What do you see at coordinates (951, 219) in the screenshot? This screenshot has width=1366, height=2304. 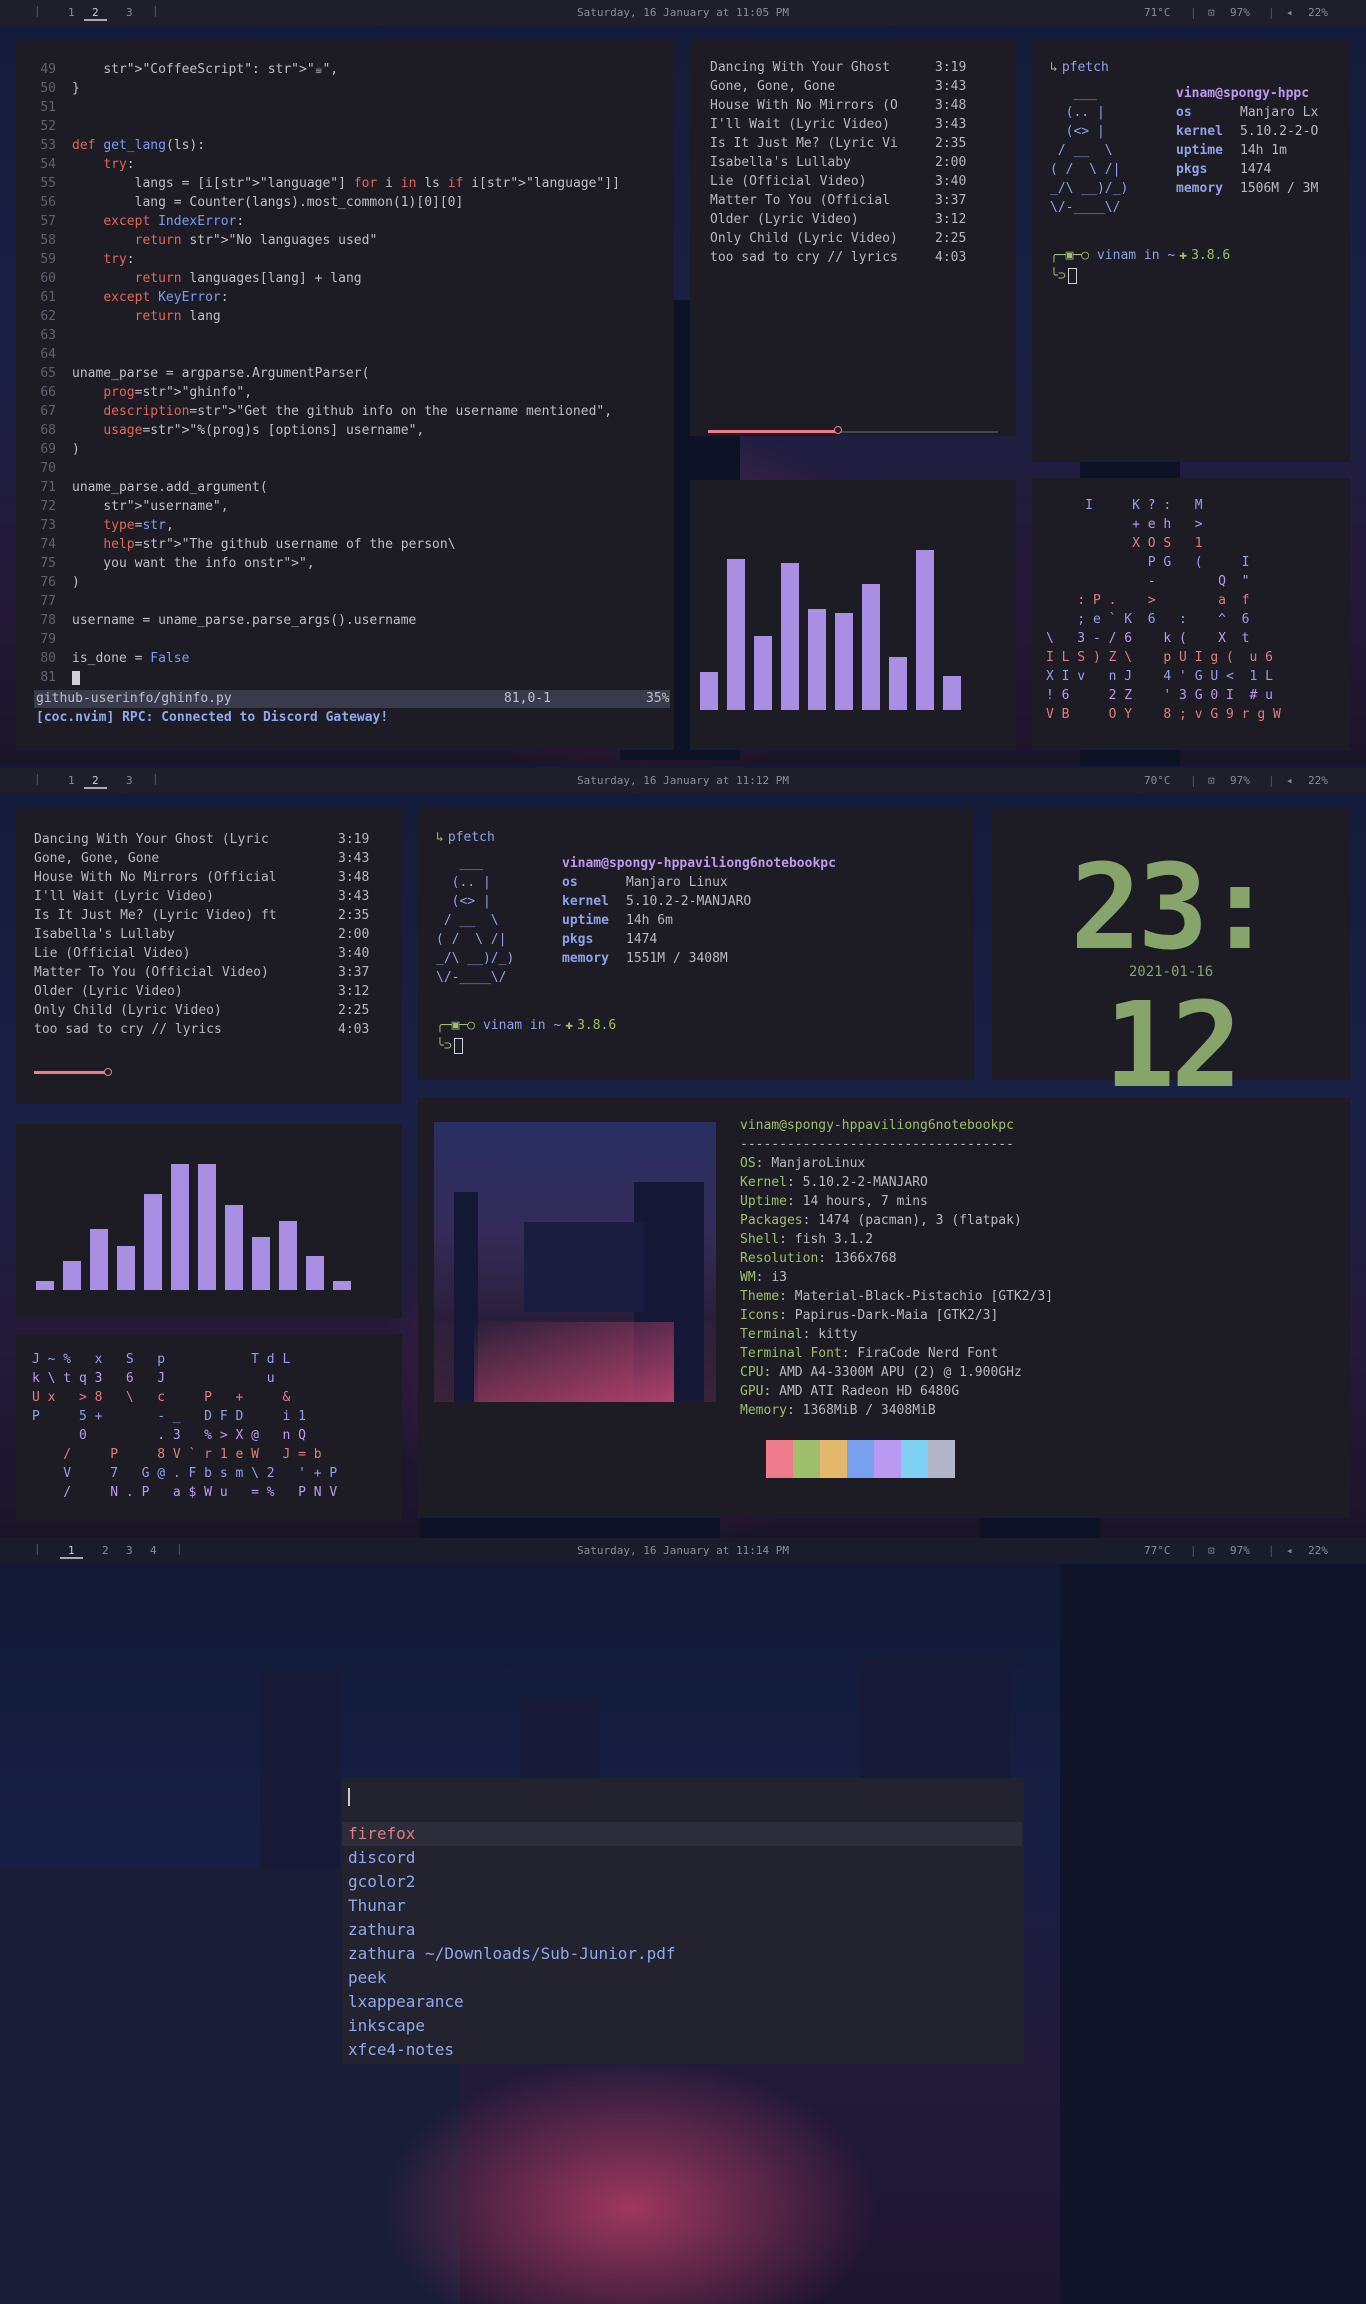 I see `track-duration: 3:12` at bounding box center [951, 219].